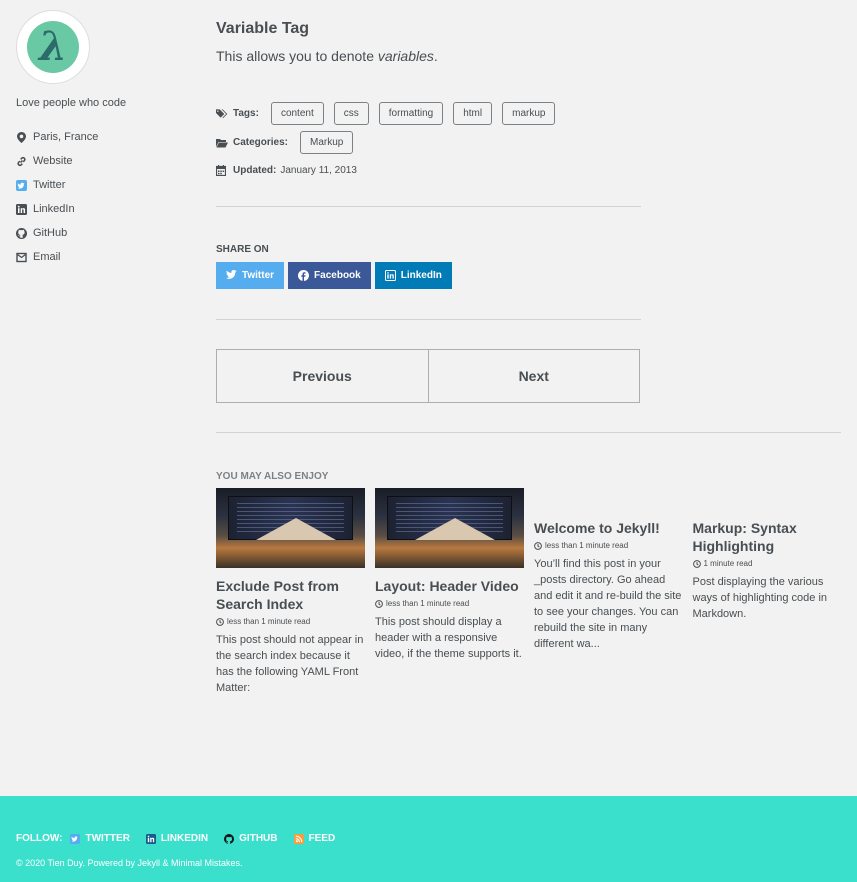 This screenshot has width=857, height=882. What do you see at coordinates (246, 113) in the screenshot?
I see `tags-label: Tags:` at bounding box center [246, 113].